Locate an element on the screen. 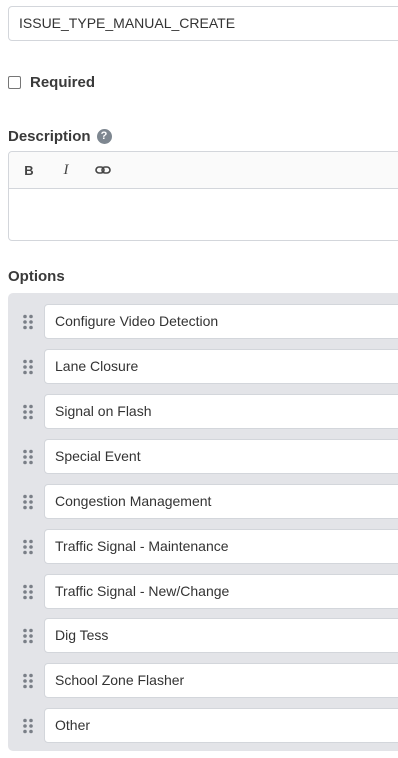  required-row: Required is located at coordinates (51, 82).